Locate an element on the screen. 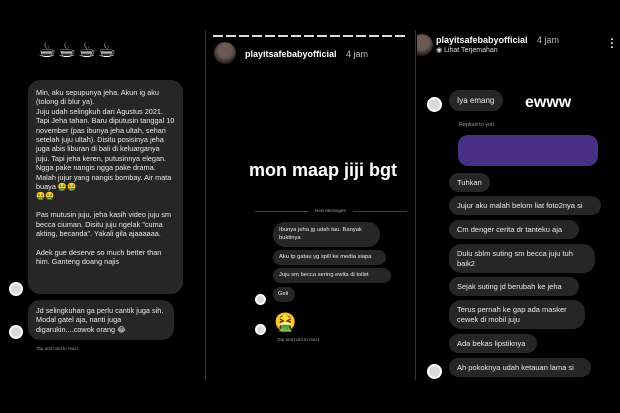 This screenshot has height=413, width=620. vomit-emoji: 🤮 is located at coordinates (285, 322).